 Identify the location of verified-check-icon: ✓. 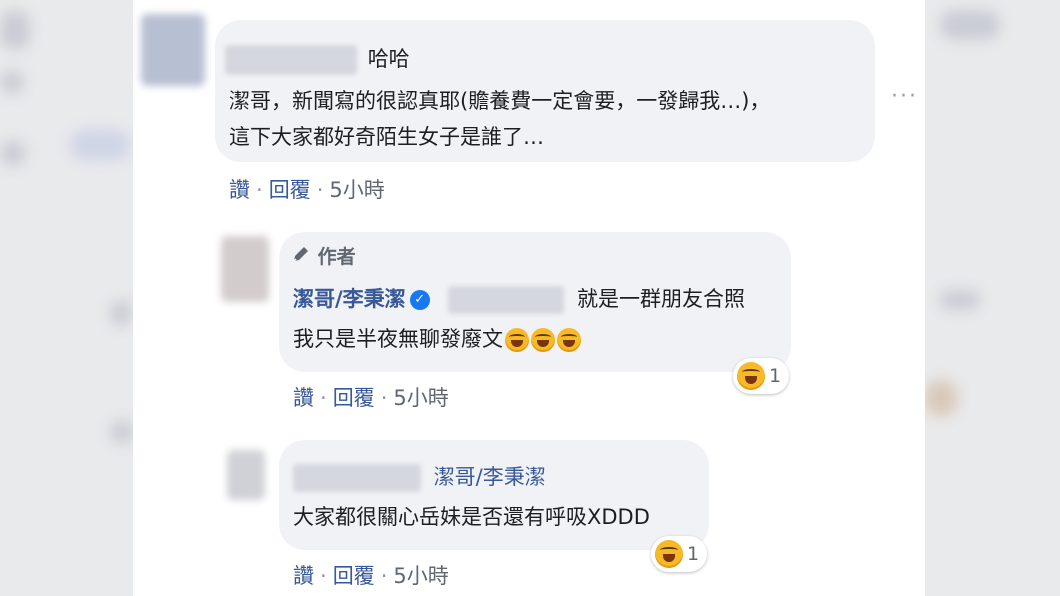
(419, 300).